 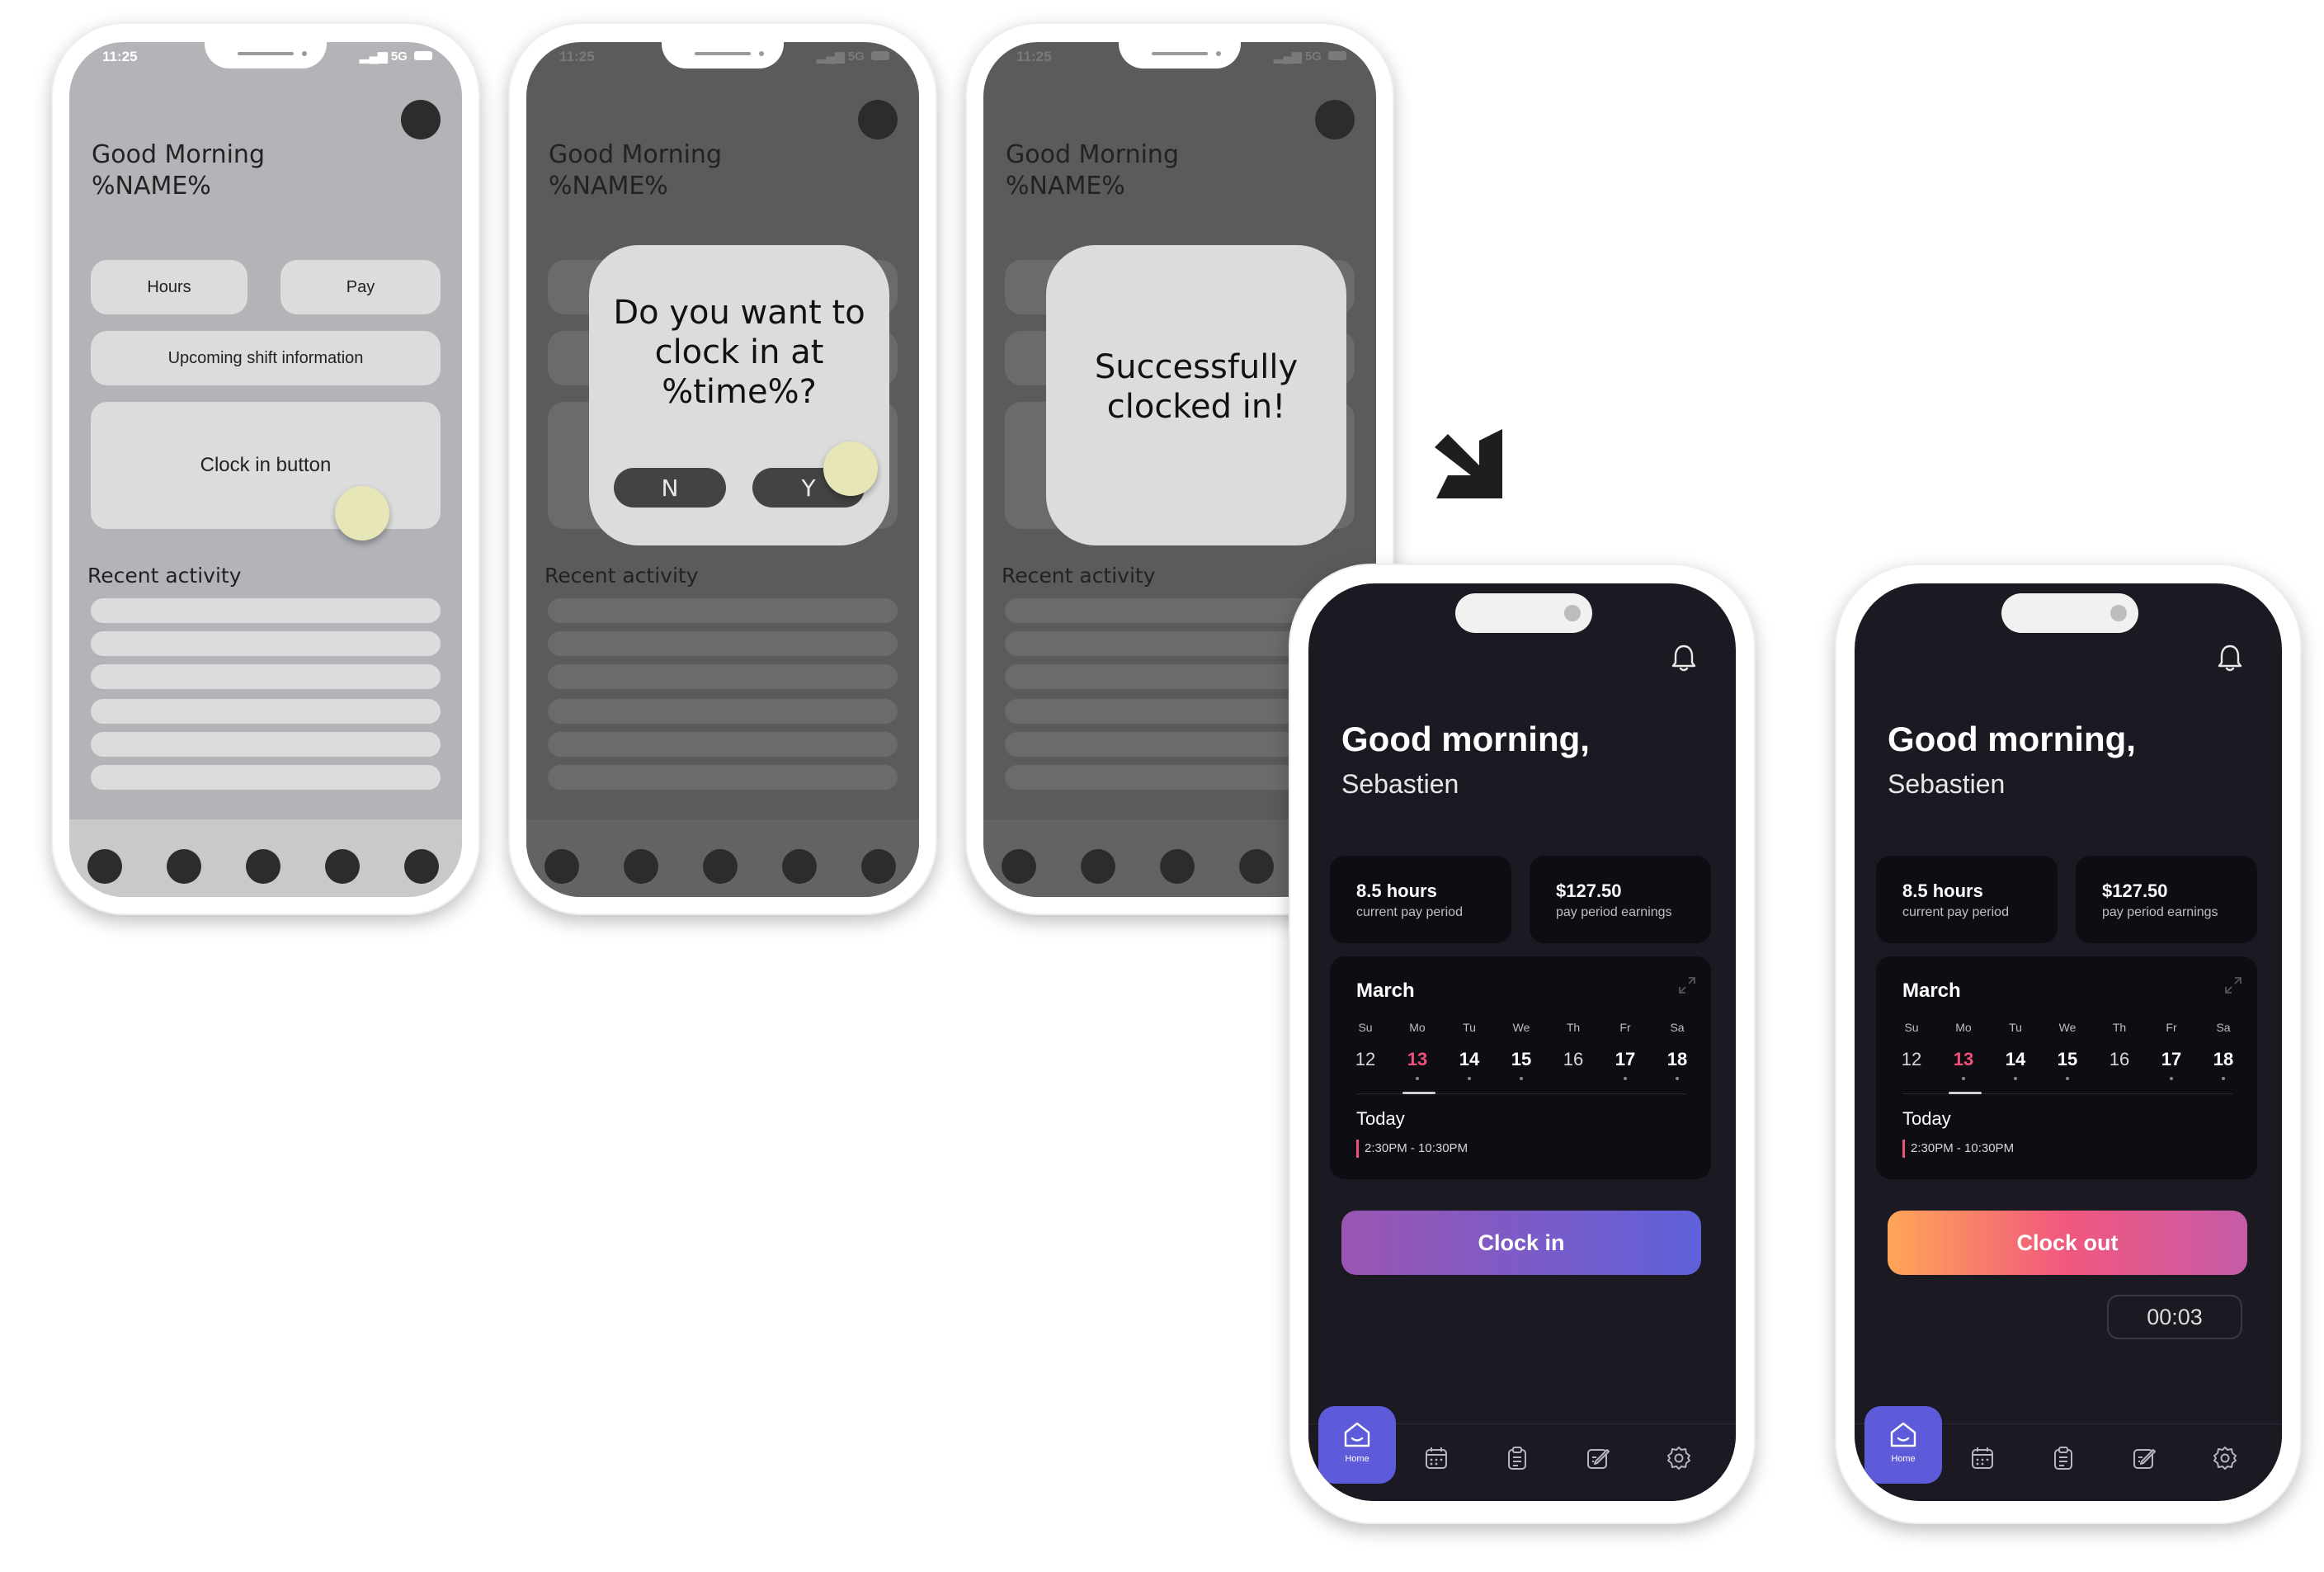 I want to click on earnings-value: $127.50, so click(x=1589, y=891).